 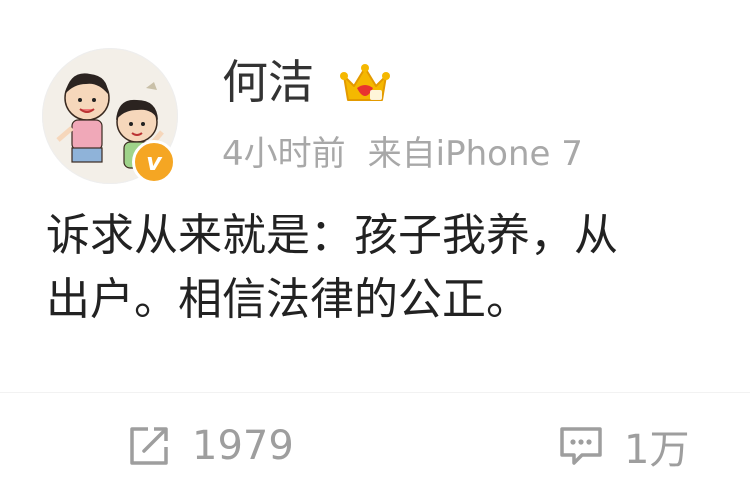 I want to click on crown-member-icon, so click(x=365, y=84).